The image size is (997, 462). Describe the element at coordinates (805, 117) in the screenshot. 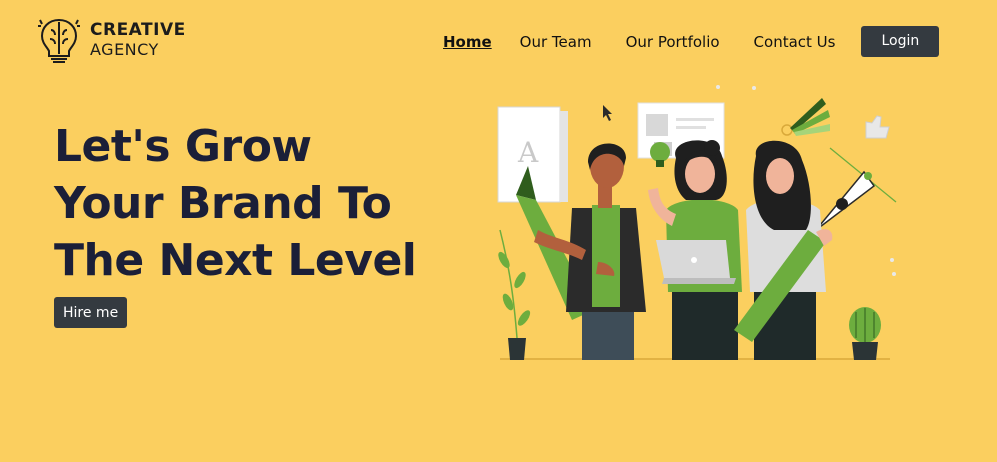

I see `color-swatch-icon` at that location.